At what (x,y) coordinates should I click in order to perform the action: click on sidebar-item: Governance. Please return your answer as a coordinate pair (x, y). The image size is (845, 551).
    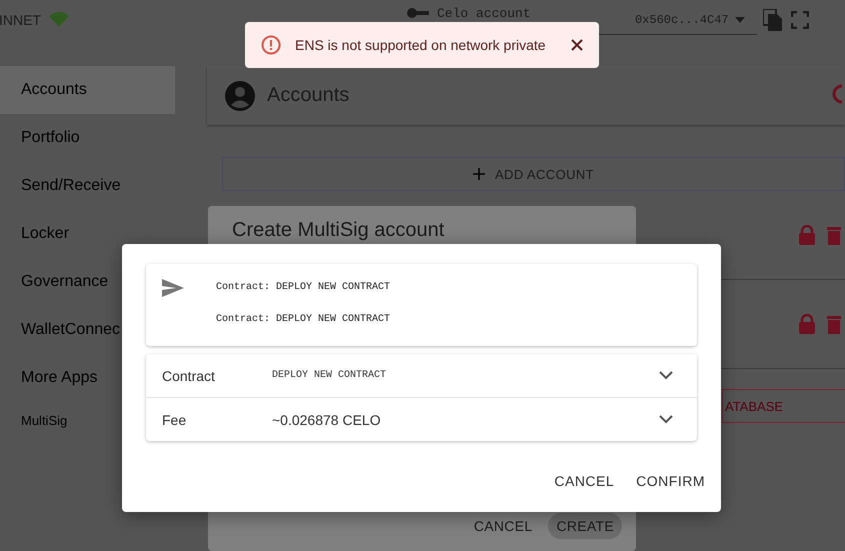
    Looking at the image, I should click on (60, 282).